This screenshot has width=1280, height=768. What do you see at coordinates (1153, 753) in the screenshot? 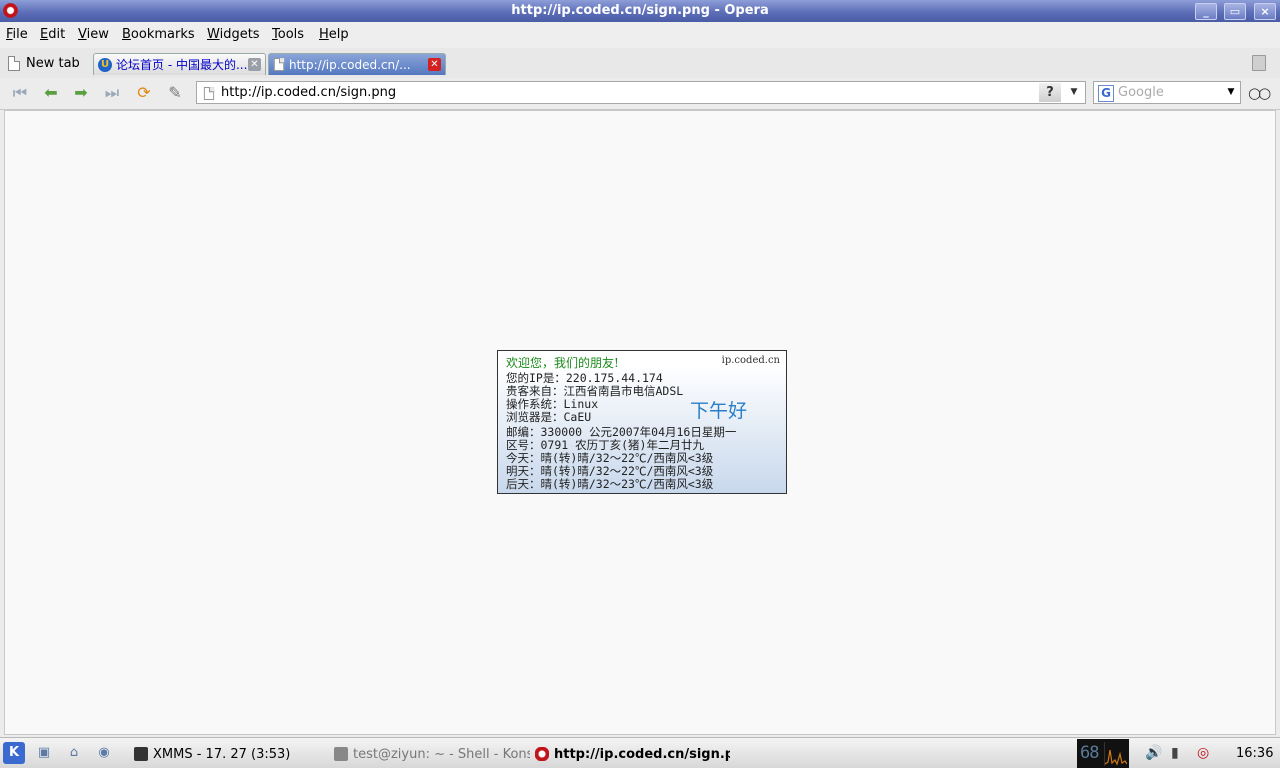
I see `volume-icon: 🔊` at bounding box center [1153, 753].